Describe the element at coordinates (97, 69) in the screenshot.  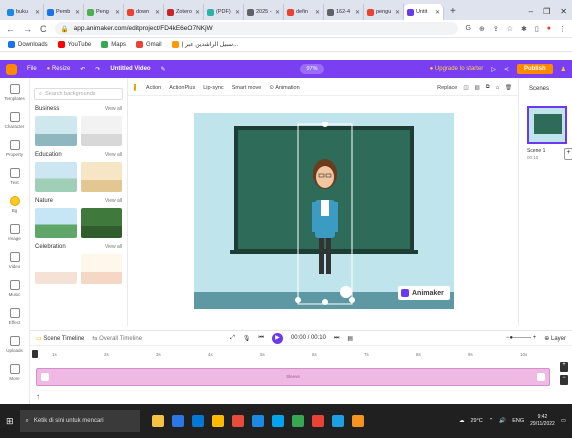
I see `redo-icon: ↷` at that location.